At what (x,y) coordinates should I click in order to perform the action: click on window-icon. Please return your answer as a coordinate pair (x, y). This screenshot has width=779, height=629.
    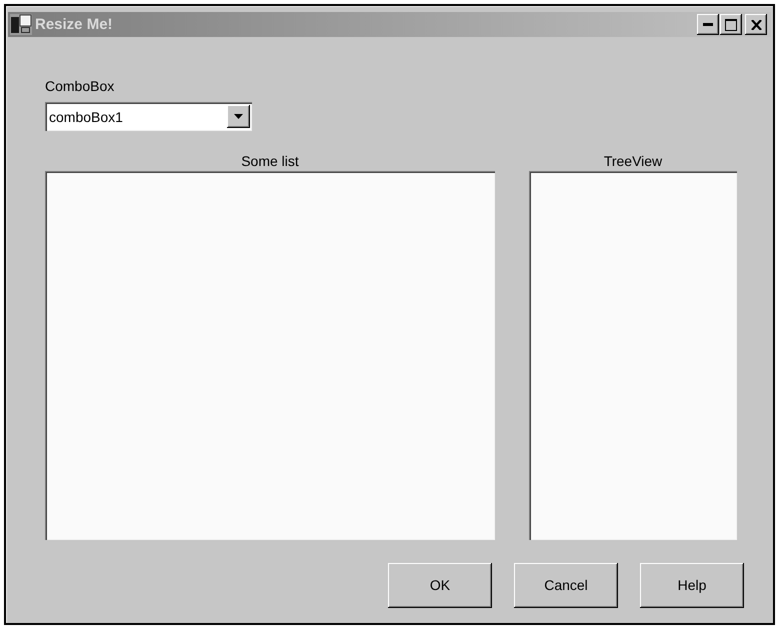
    Looking at the image, I should click on (21, 24).